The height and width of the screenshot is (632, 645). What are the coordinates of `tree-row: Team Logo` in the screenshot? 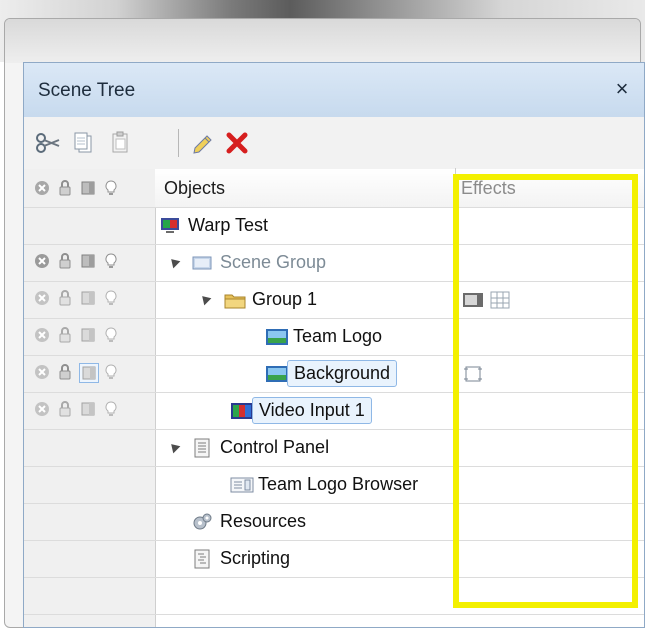 It's located at (334, 336).